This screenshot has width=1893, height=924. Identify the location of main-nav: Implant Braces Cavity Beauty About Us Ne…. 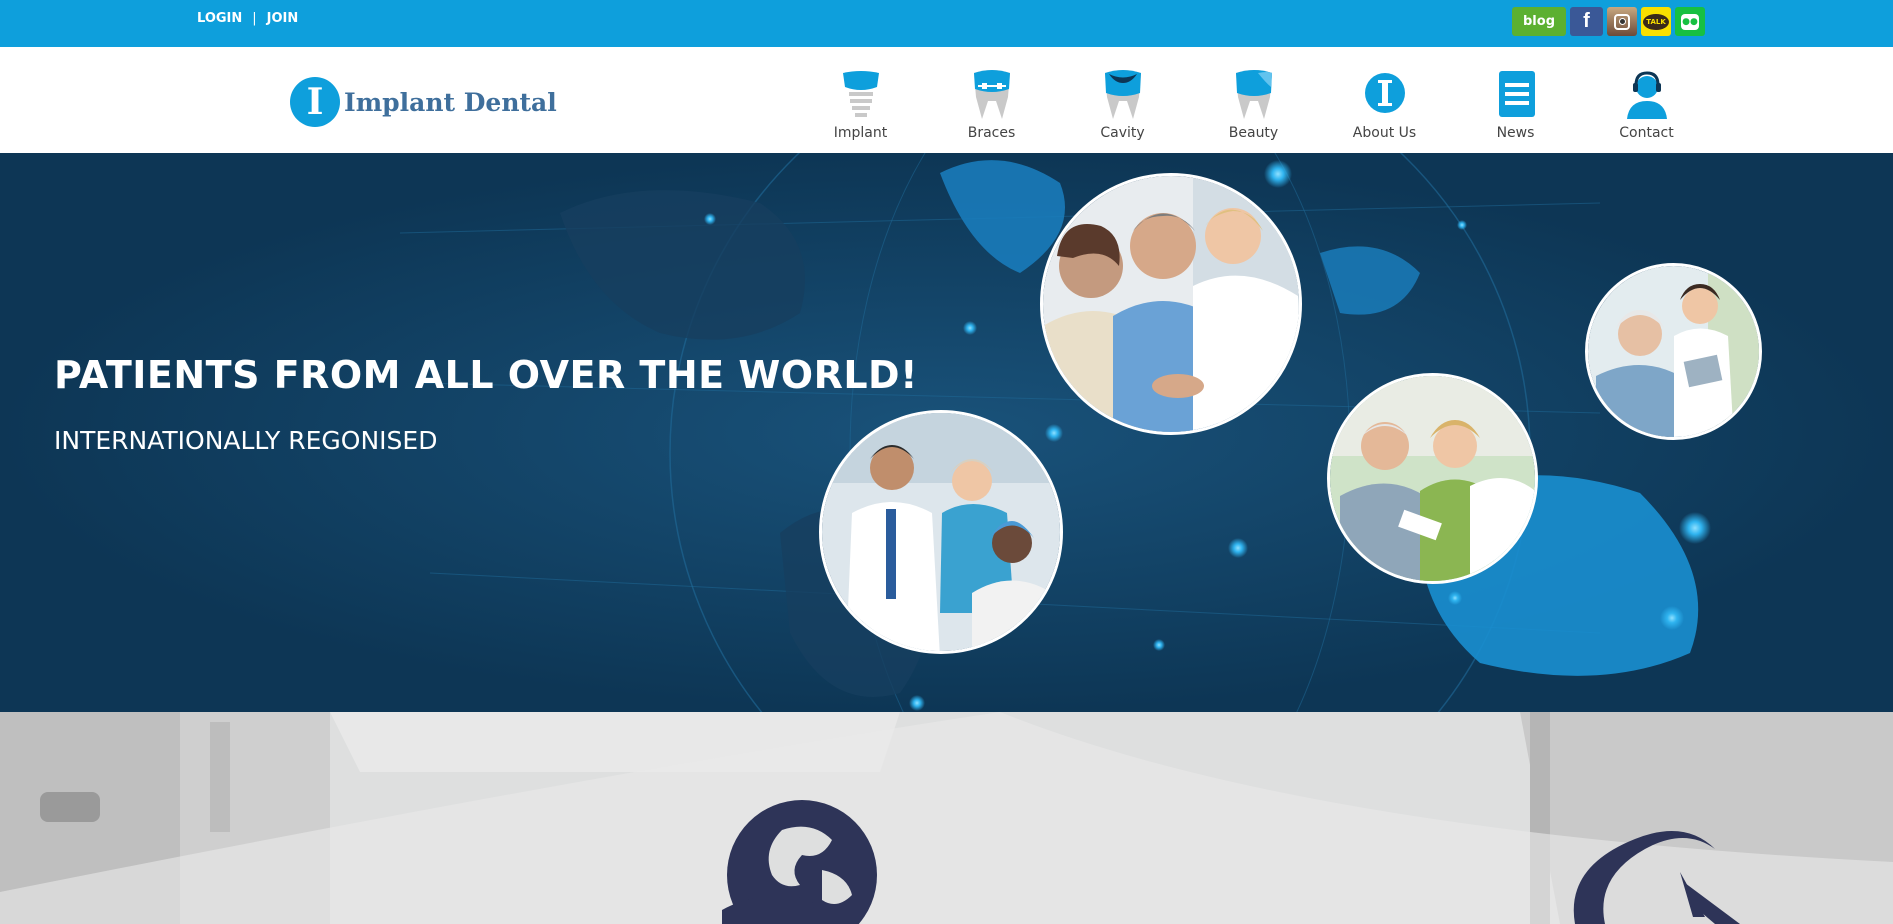
(1253, 100).